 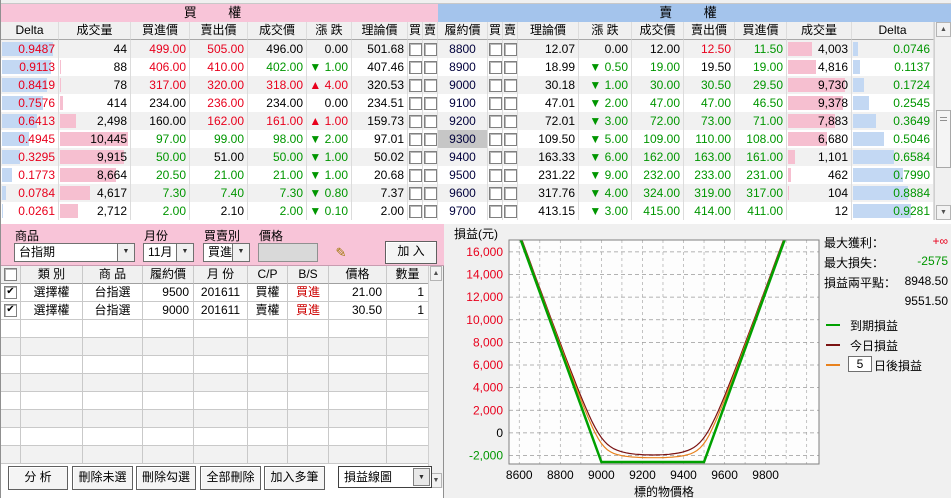 I want to click on put-bid-cell: 71.00, so click(x=761, y=121).